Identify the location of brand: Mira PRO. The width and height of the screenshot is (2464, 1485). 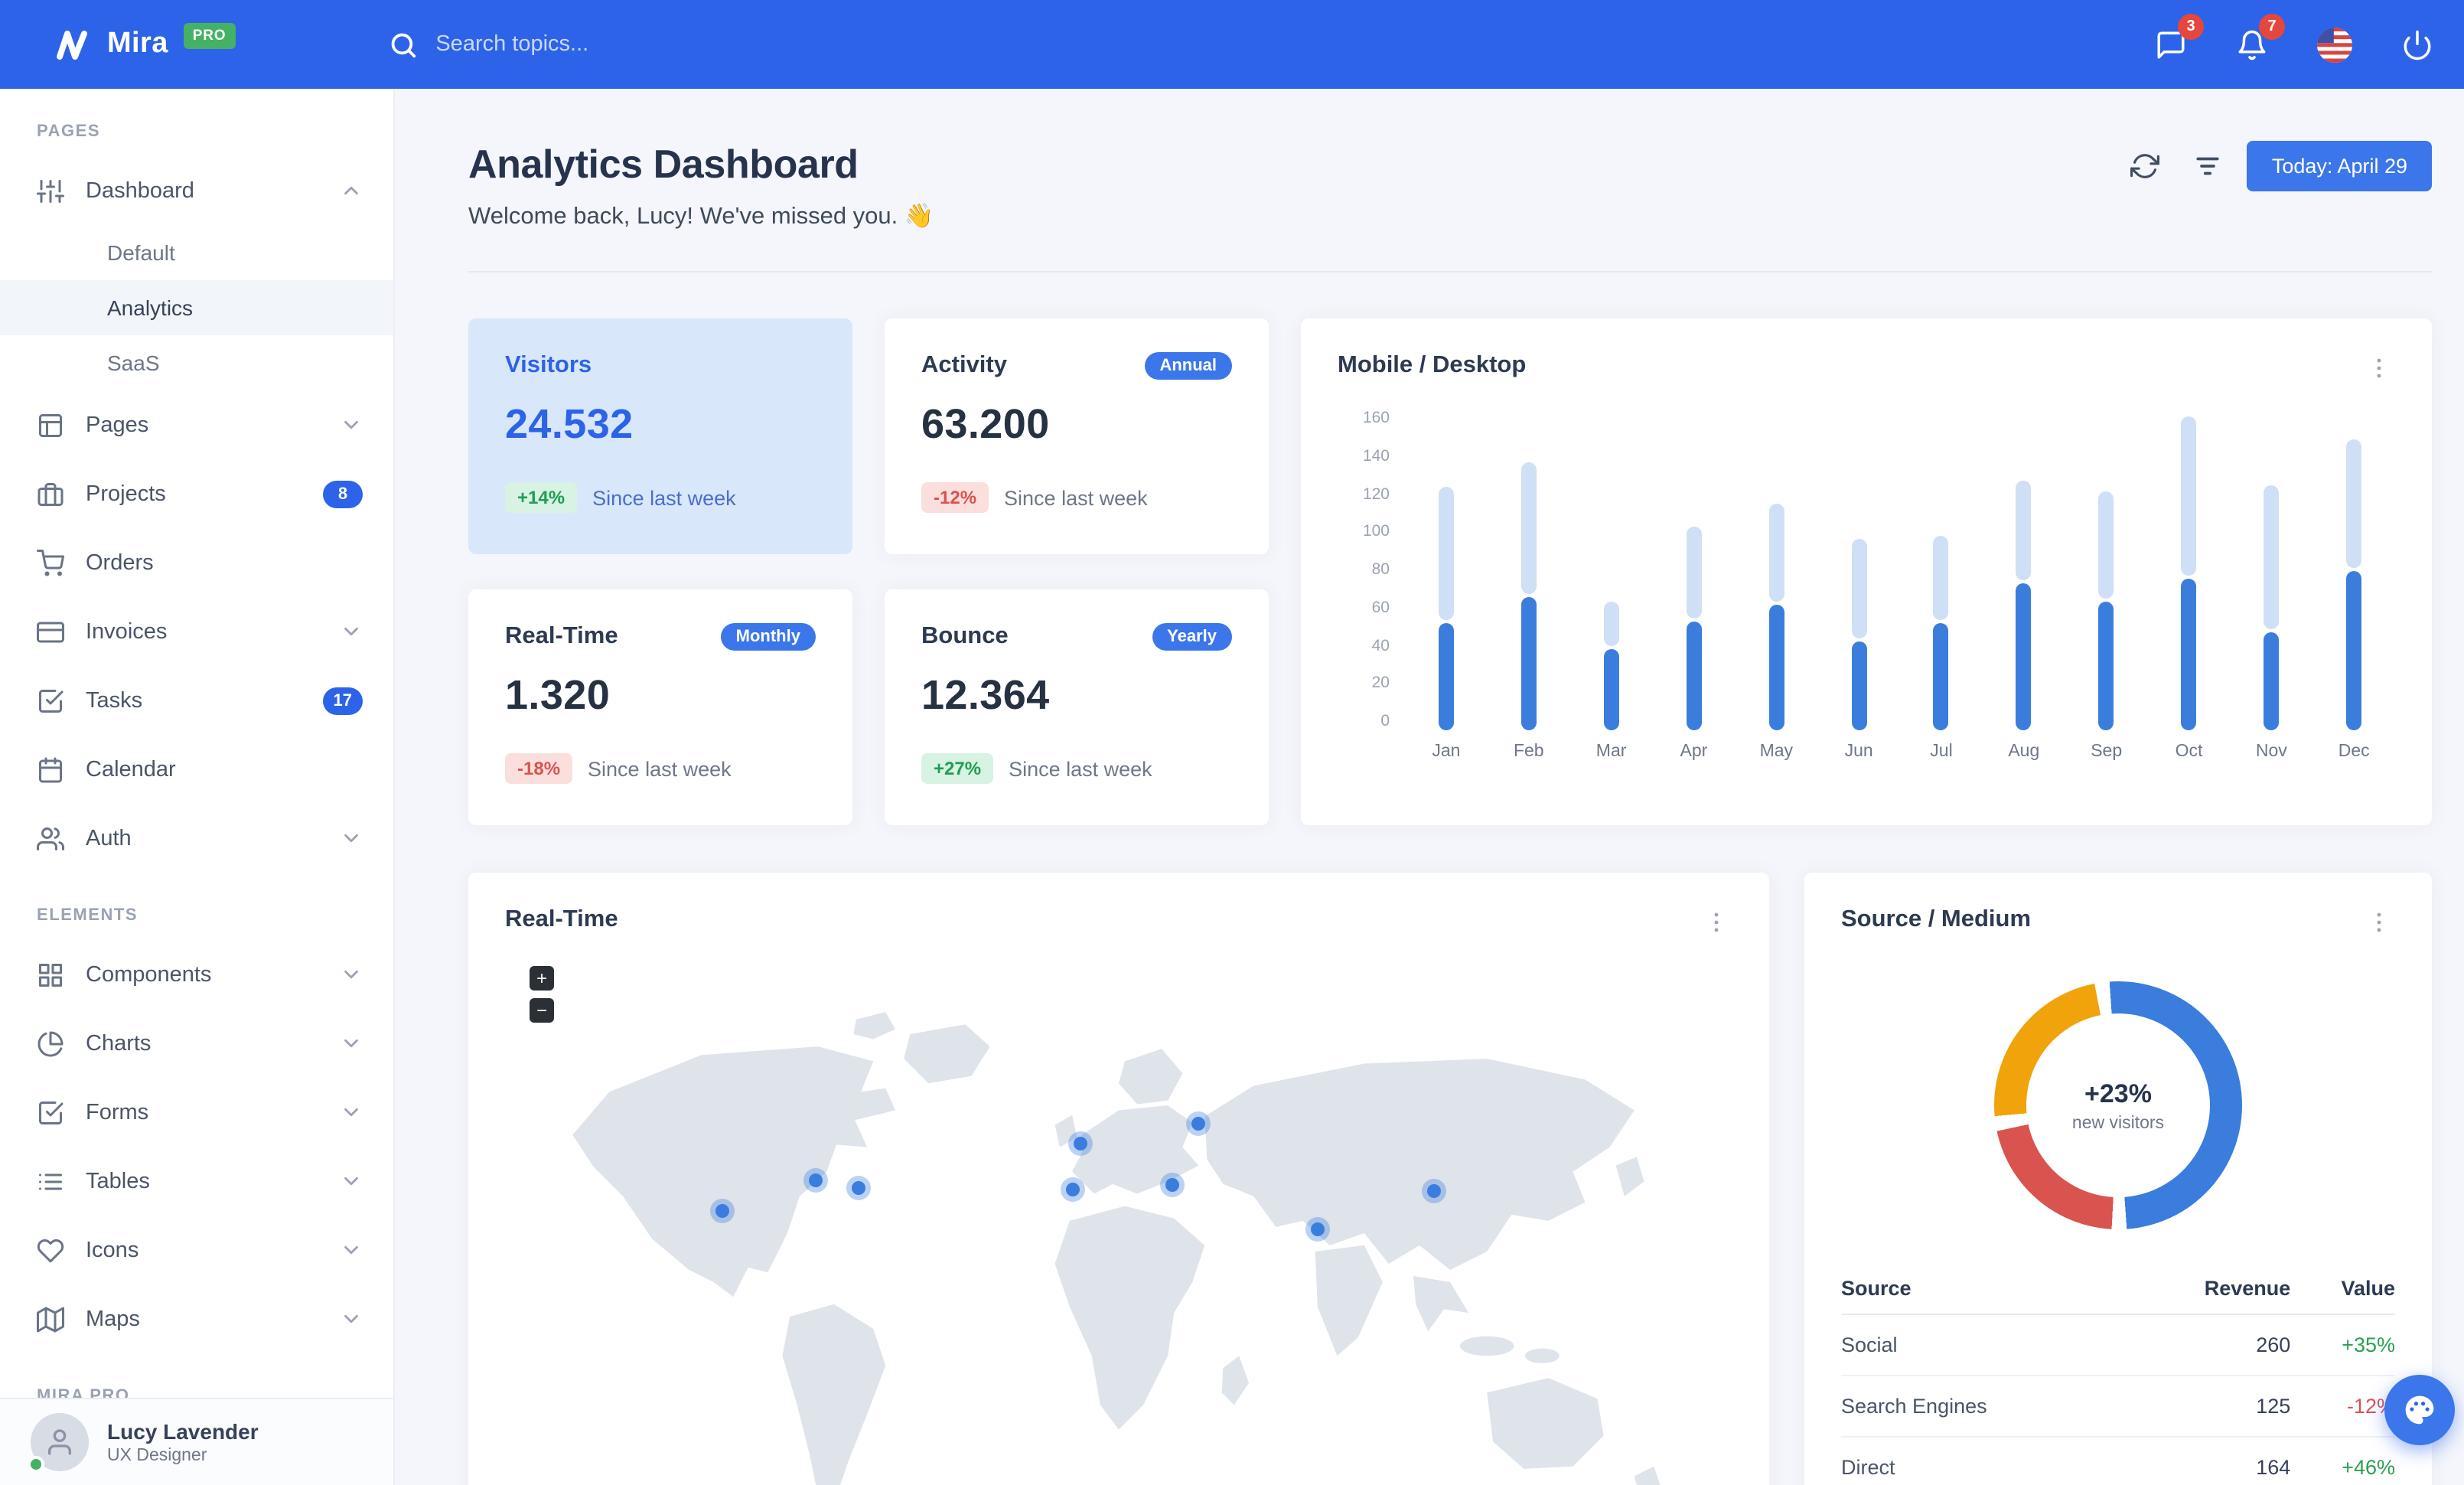
(144, 42).